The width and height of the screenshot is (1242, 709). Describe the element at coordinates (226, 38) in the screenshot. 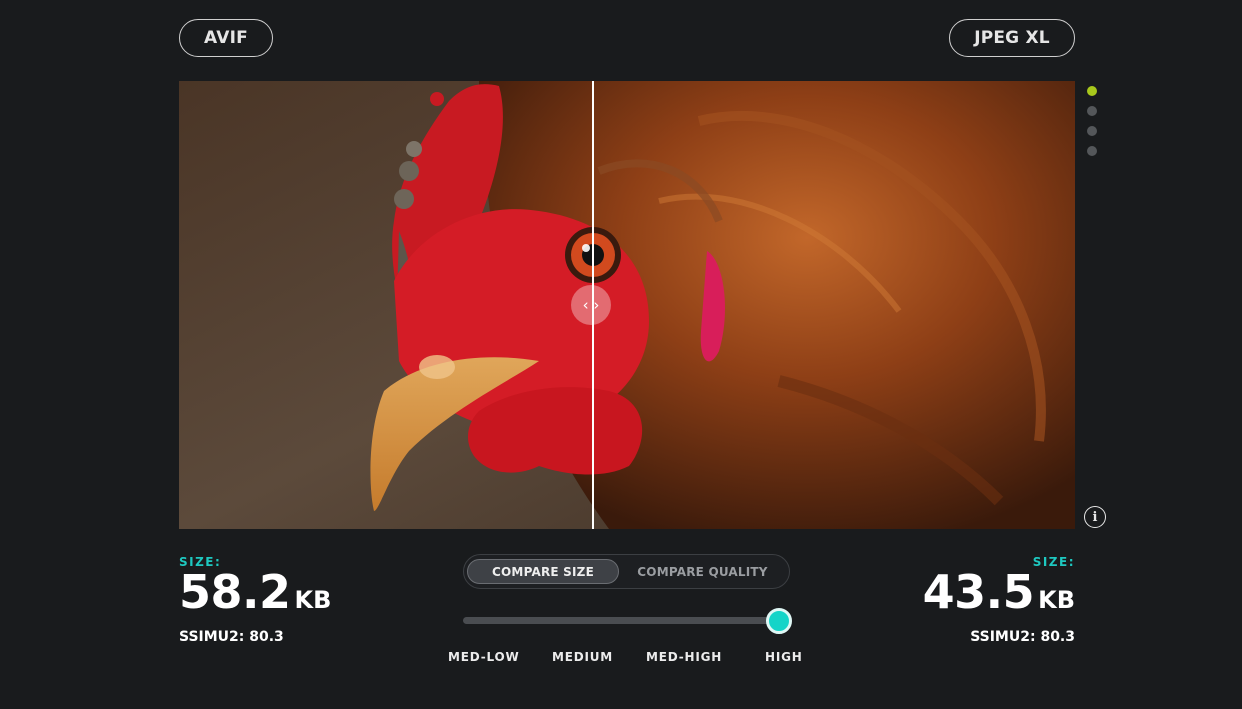

I see `avif-format-button: AVIF` at that location.